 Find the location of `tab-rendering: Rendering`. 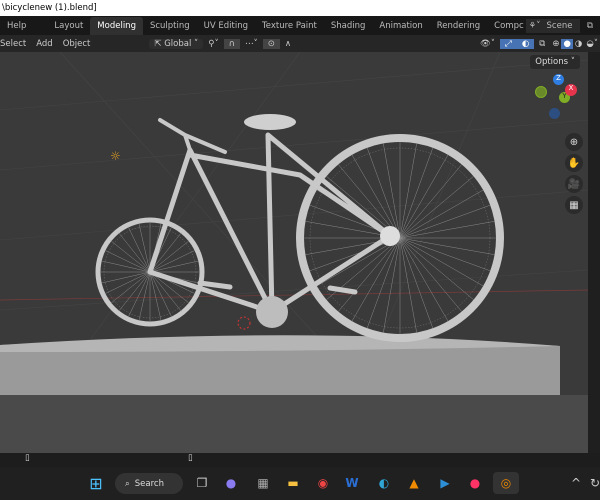

tab-rendering: Rendering is located at coordinates (458, 26).